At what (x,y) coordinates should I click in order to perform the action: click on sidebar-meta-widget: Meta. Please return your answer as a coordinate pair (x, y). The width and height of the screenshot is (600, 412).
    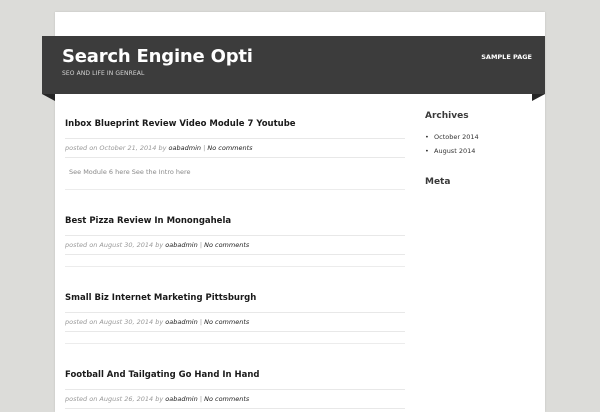
    Looking at the image, I should click on (480, 182).